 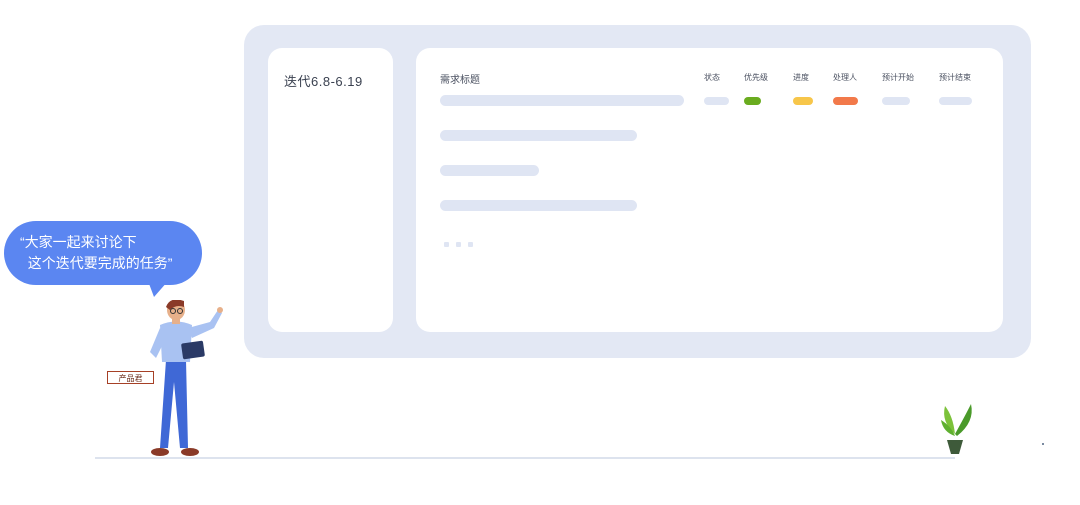 What do you see at coordinates (193, 350) in the screenshot?
I see `tablet-icon` at bounding box center [193, 350].